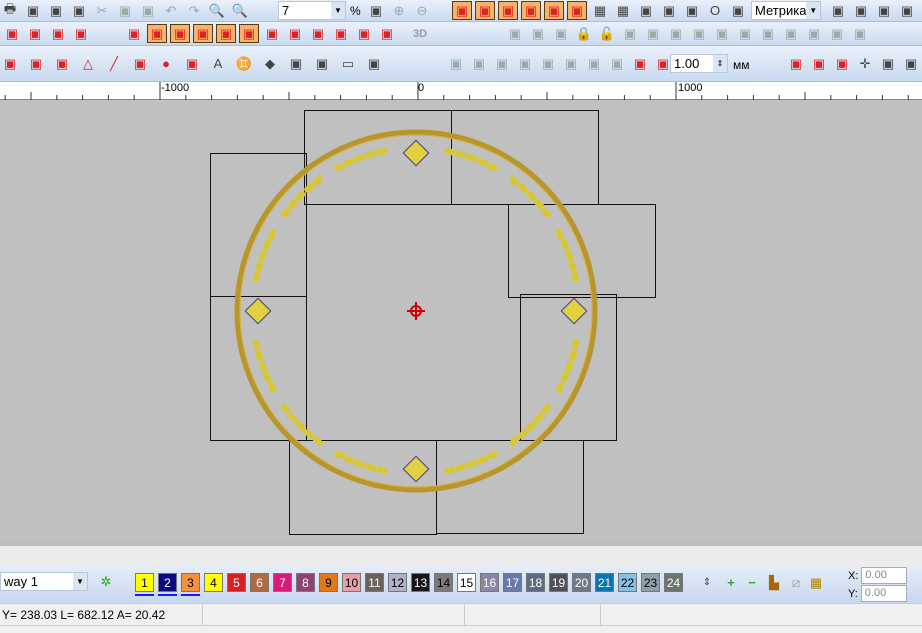 The image size is (922, 633). What do you see at coordinates (884, 575) in the screenshot?
I see `x-input: 0.00` at bounding box center [884, 575].